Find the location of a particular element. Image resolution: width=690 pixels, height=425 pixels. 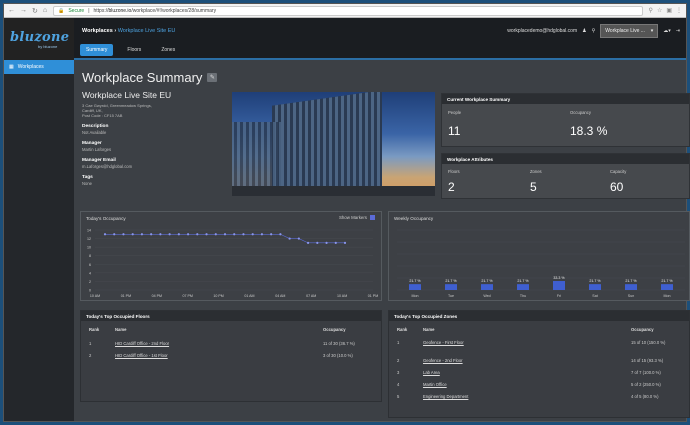

zone-link: Engineering Department is located at coordinates (445, 396).